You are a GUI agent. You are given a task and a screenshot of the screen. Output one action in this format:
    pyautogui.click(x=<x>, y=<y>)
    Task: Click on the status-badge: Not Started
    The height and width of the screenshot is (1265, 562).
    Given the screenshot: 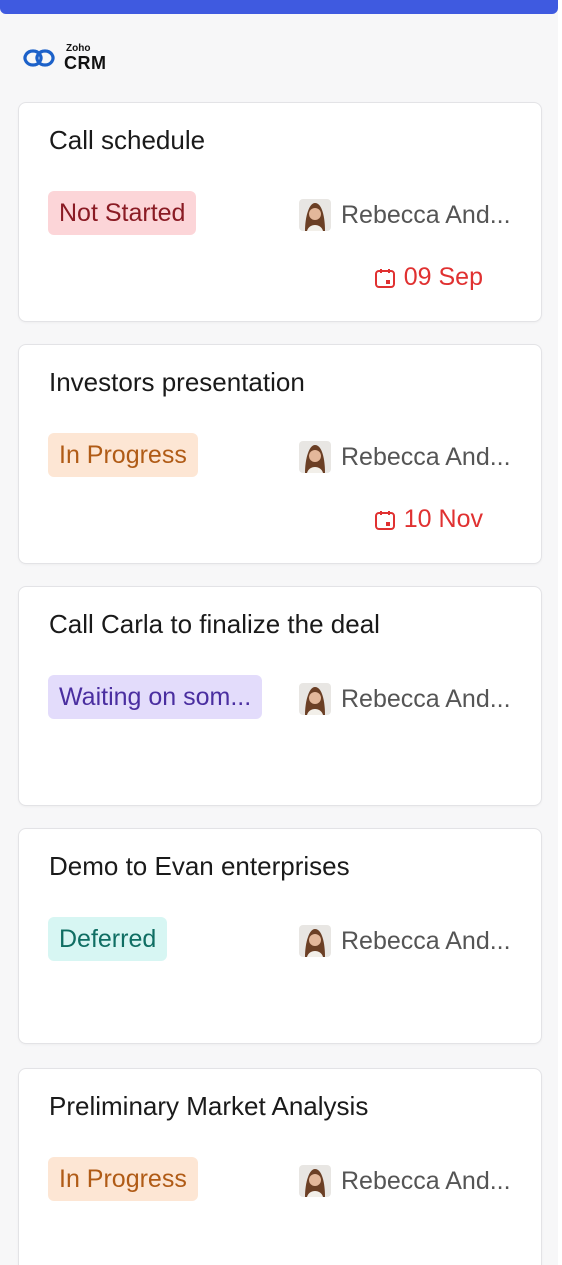 What is the action you would take?
    pyautogui.click(x=122, y=213)
    